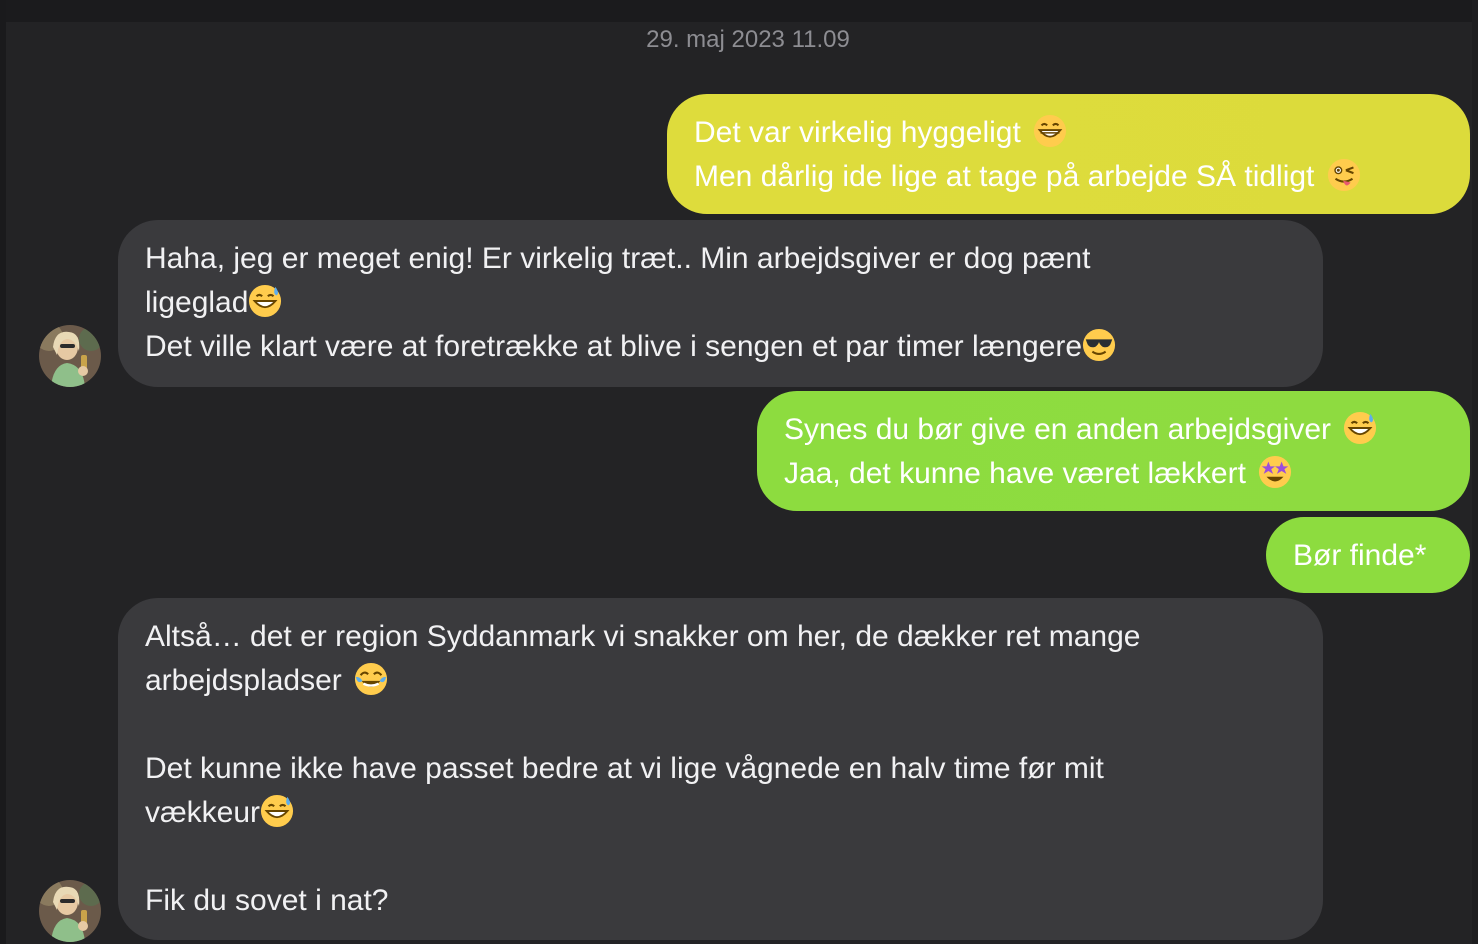 The width and height of the screenshot is (1478, 944). What do you see at coordinates (1099, 345) in the screenshot?
I see `sunglasses-face-icon` at bounding box center [1099, 345].